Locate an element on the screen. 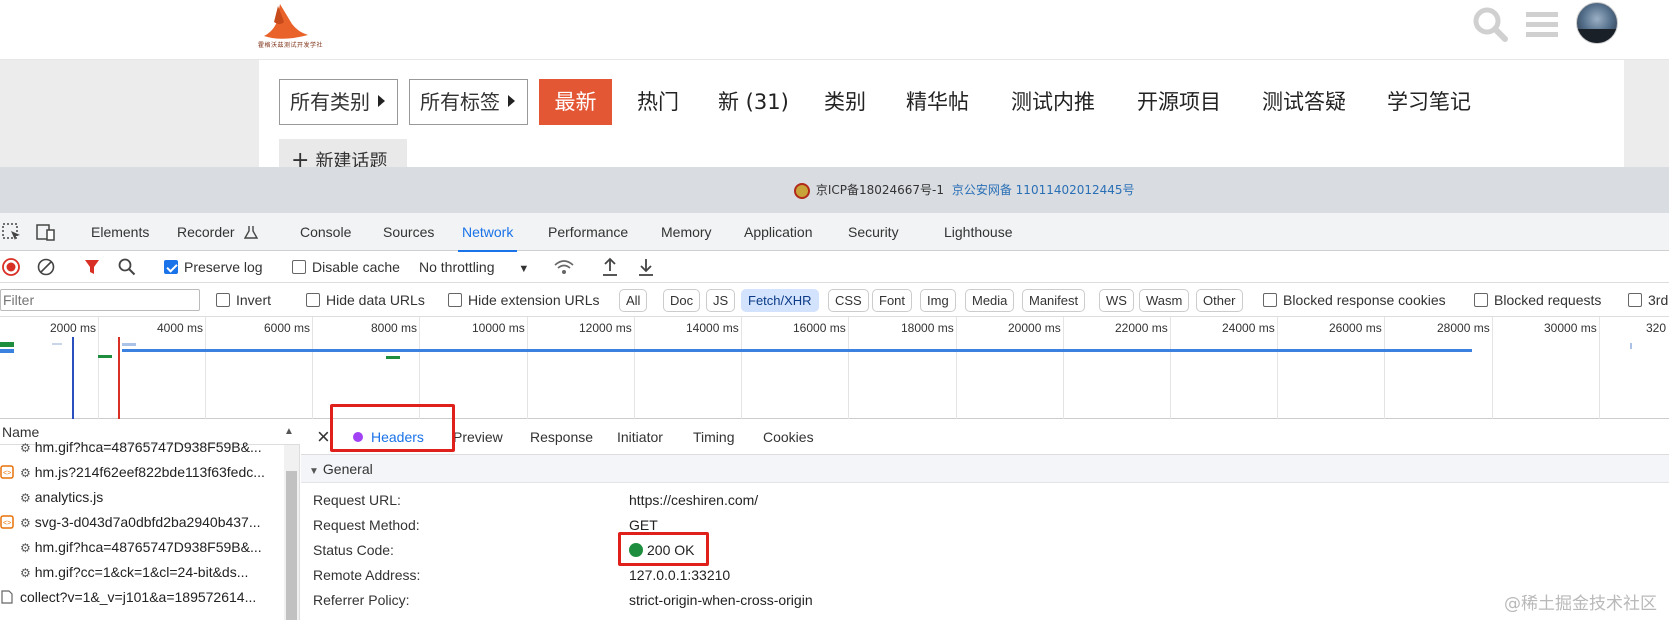  tab-response: Response is located at coordinates (561, 437).